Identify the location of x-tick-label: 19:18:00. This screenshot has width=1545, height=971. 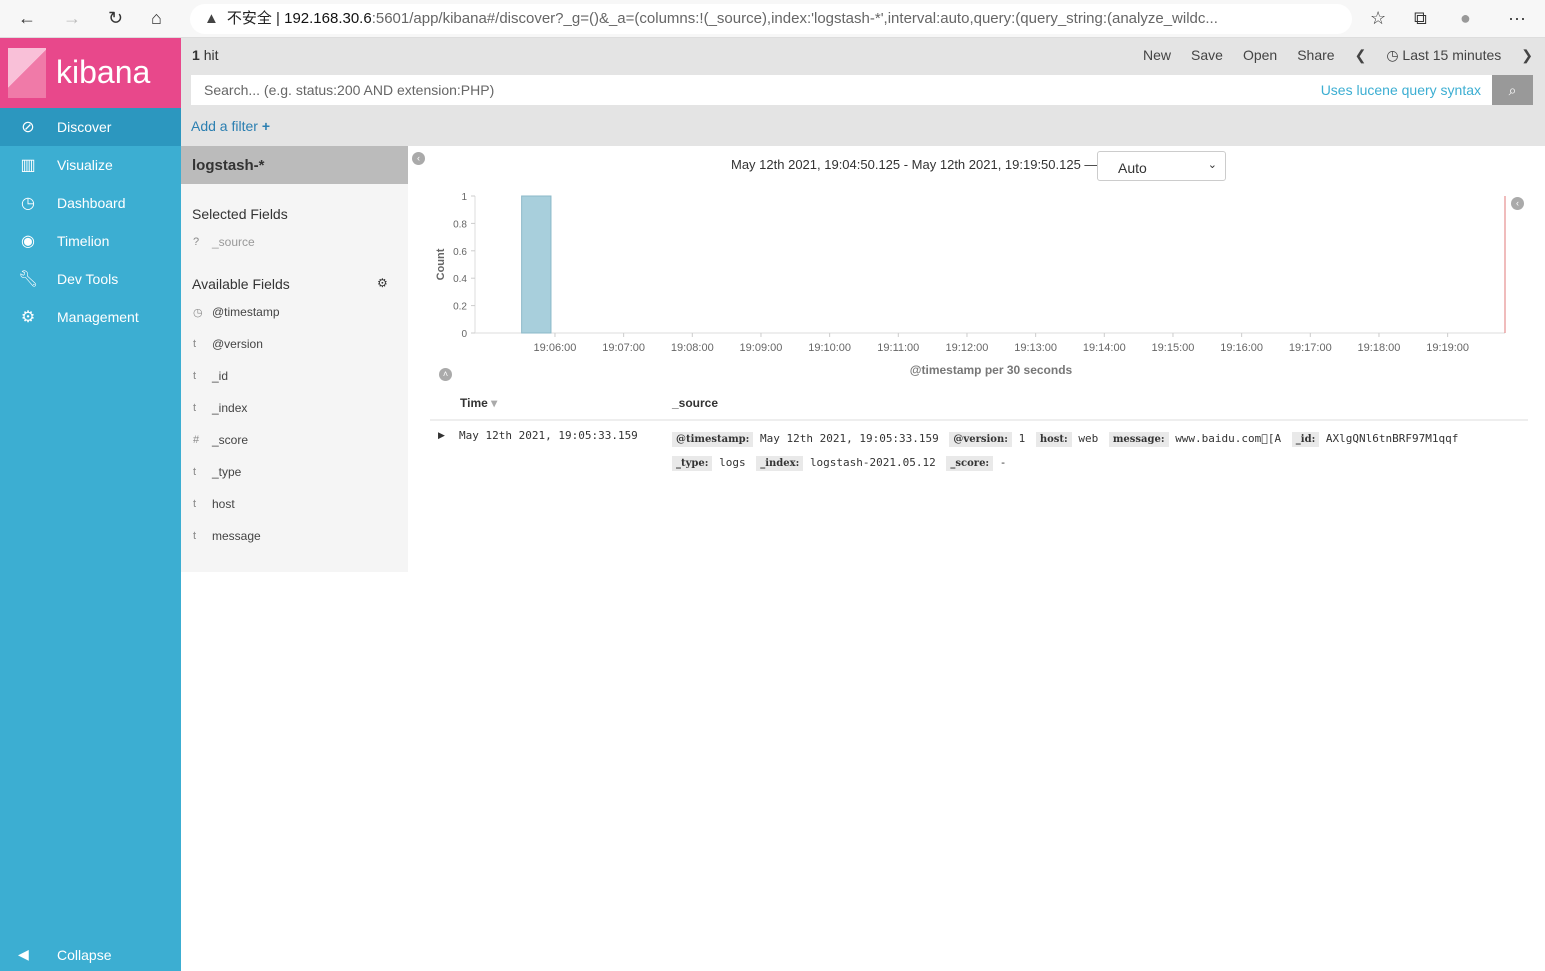
(1379, 348).